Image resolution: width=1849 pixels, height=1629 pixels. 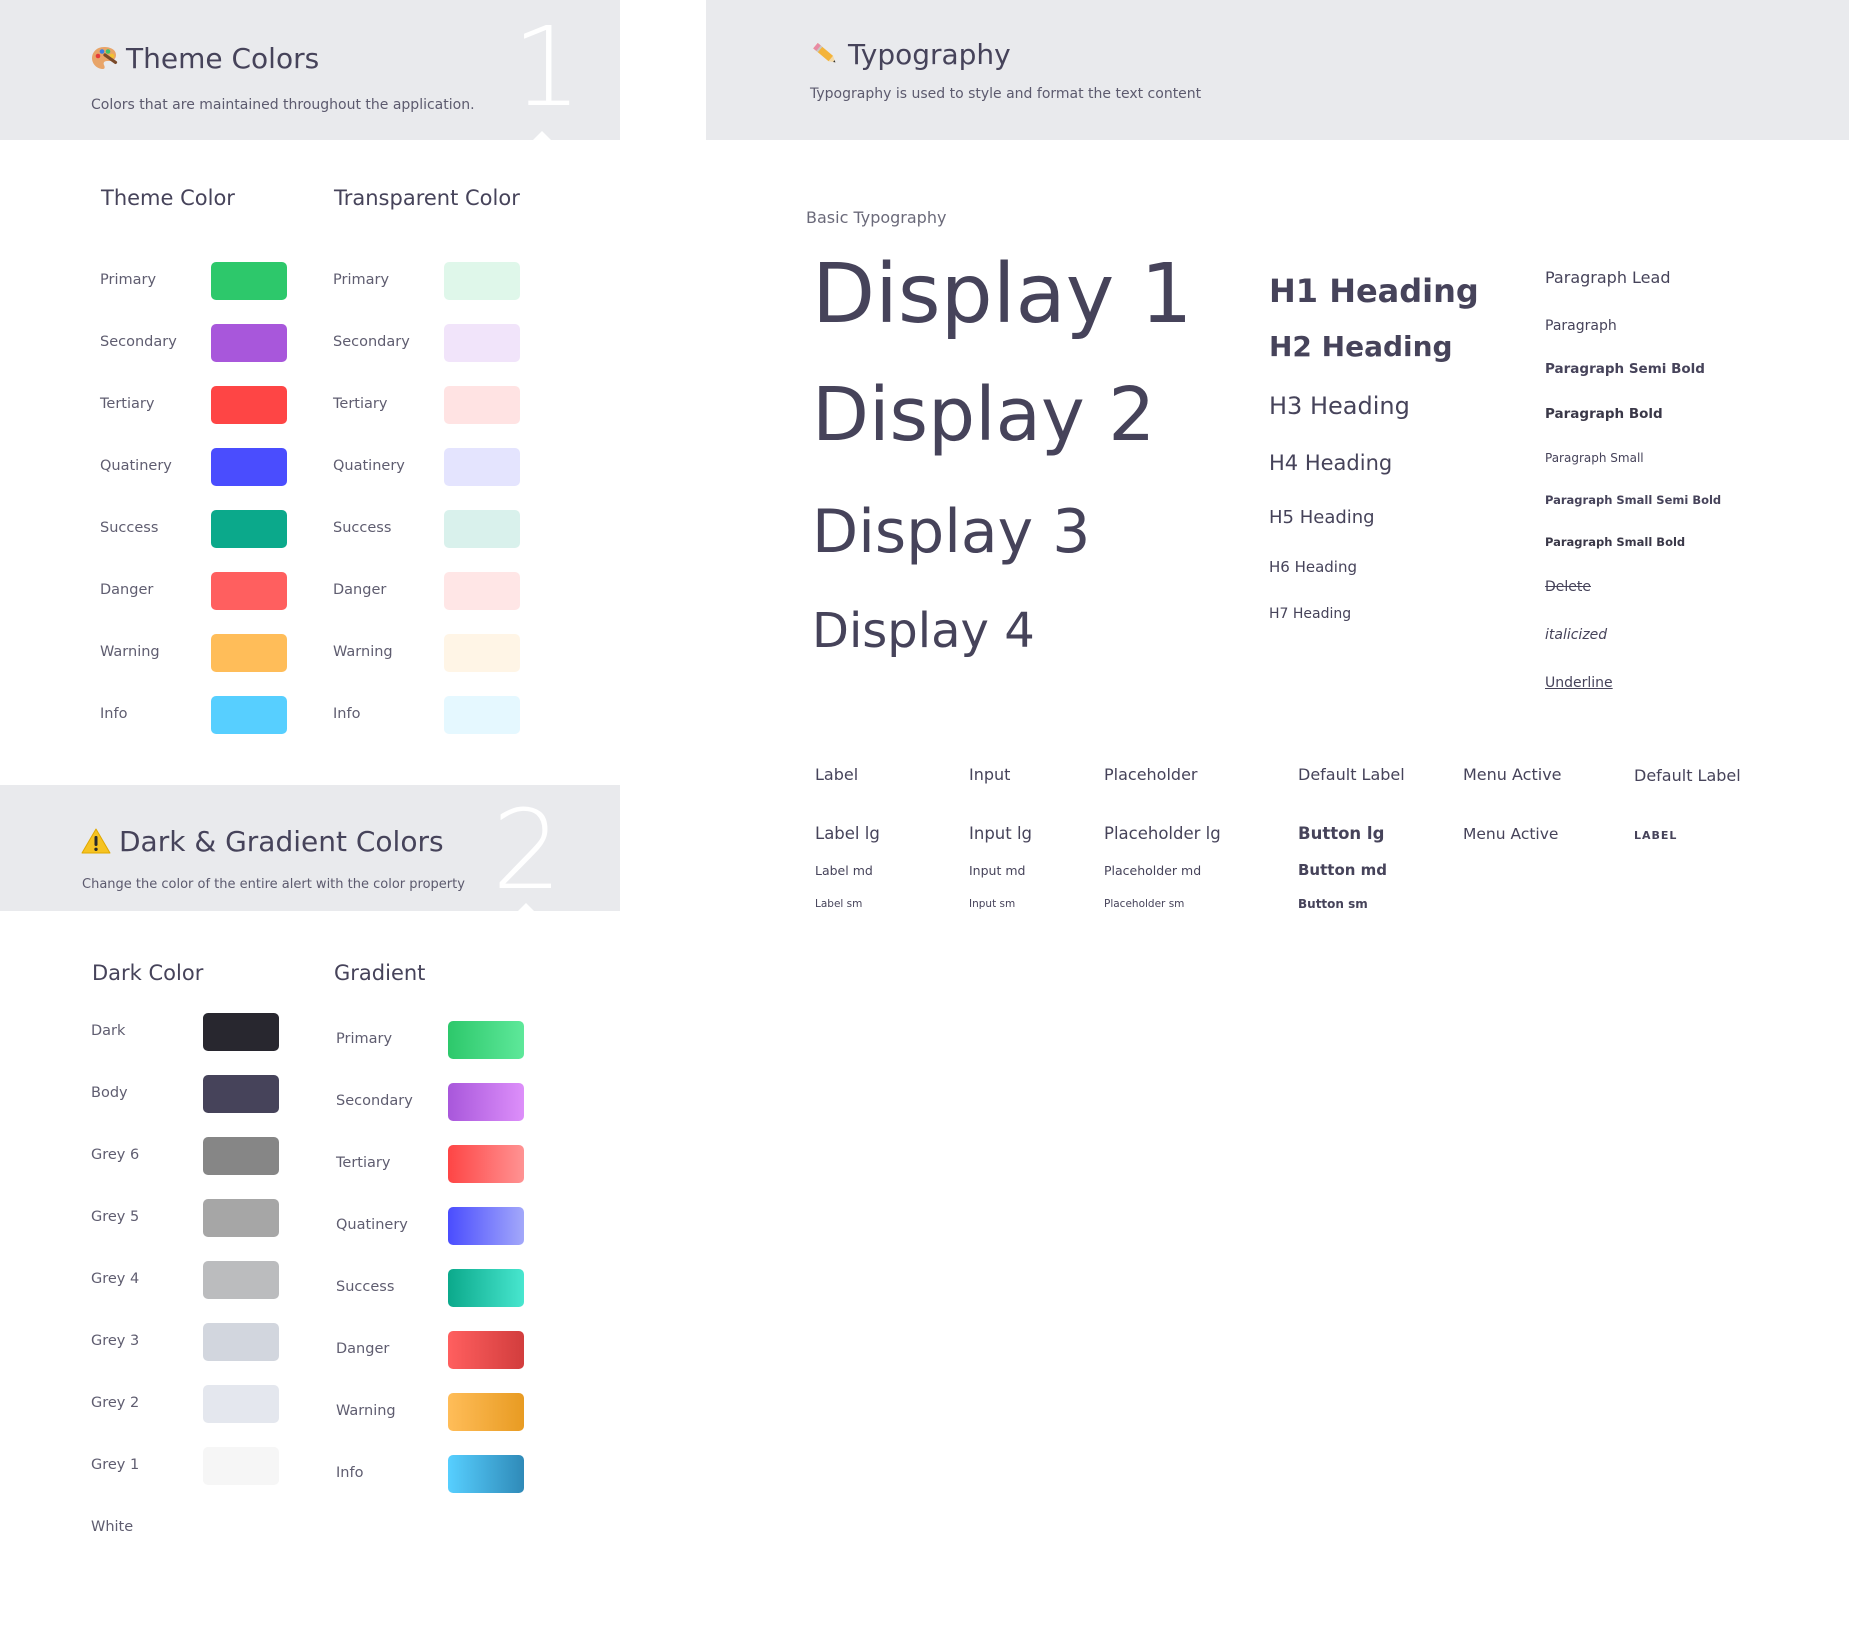 I want to click on input-lg: Input lg, so click(x=1001, y=833).